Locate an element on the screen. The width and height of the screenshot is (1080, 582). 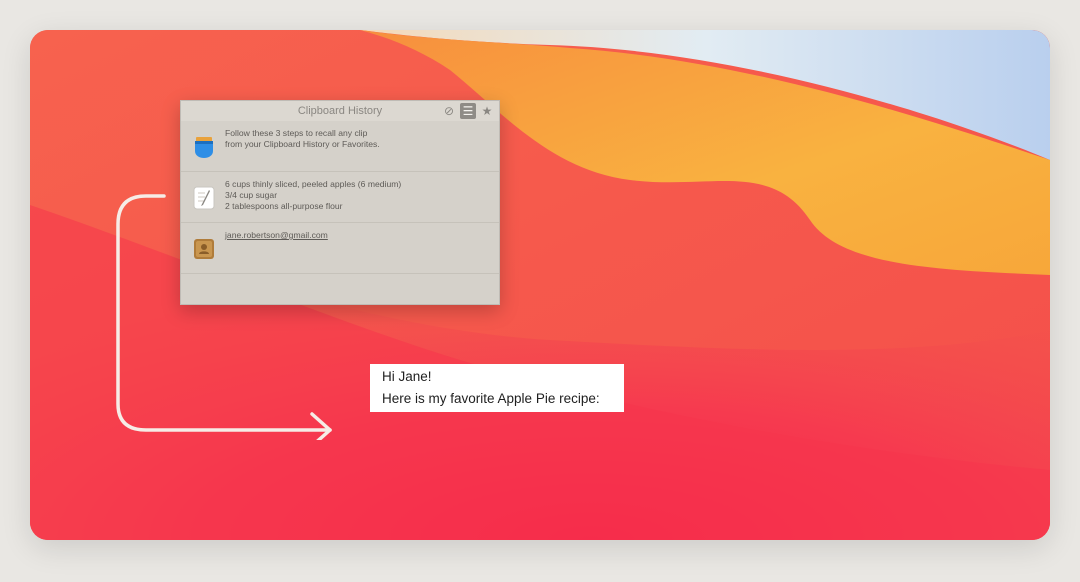
list-icon: ☰ is located at coordinates (468, 111).